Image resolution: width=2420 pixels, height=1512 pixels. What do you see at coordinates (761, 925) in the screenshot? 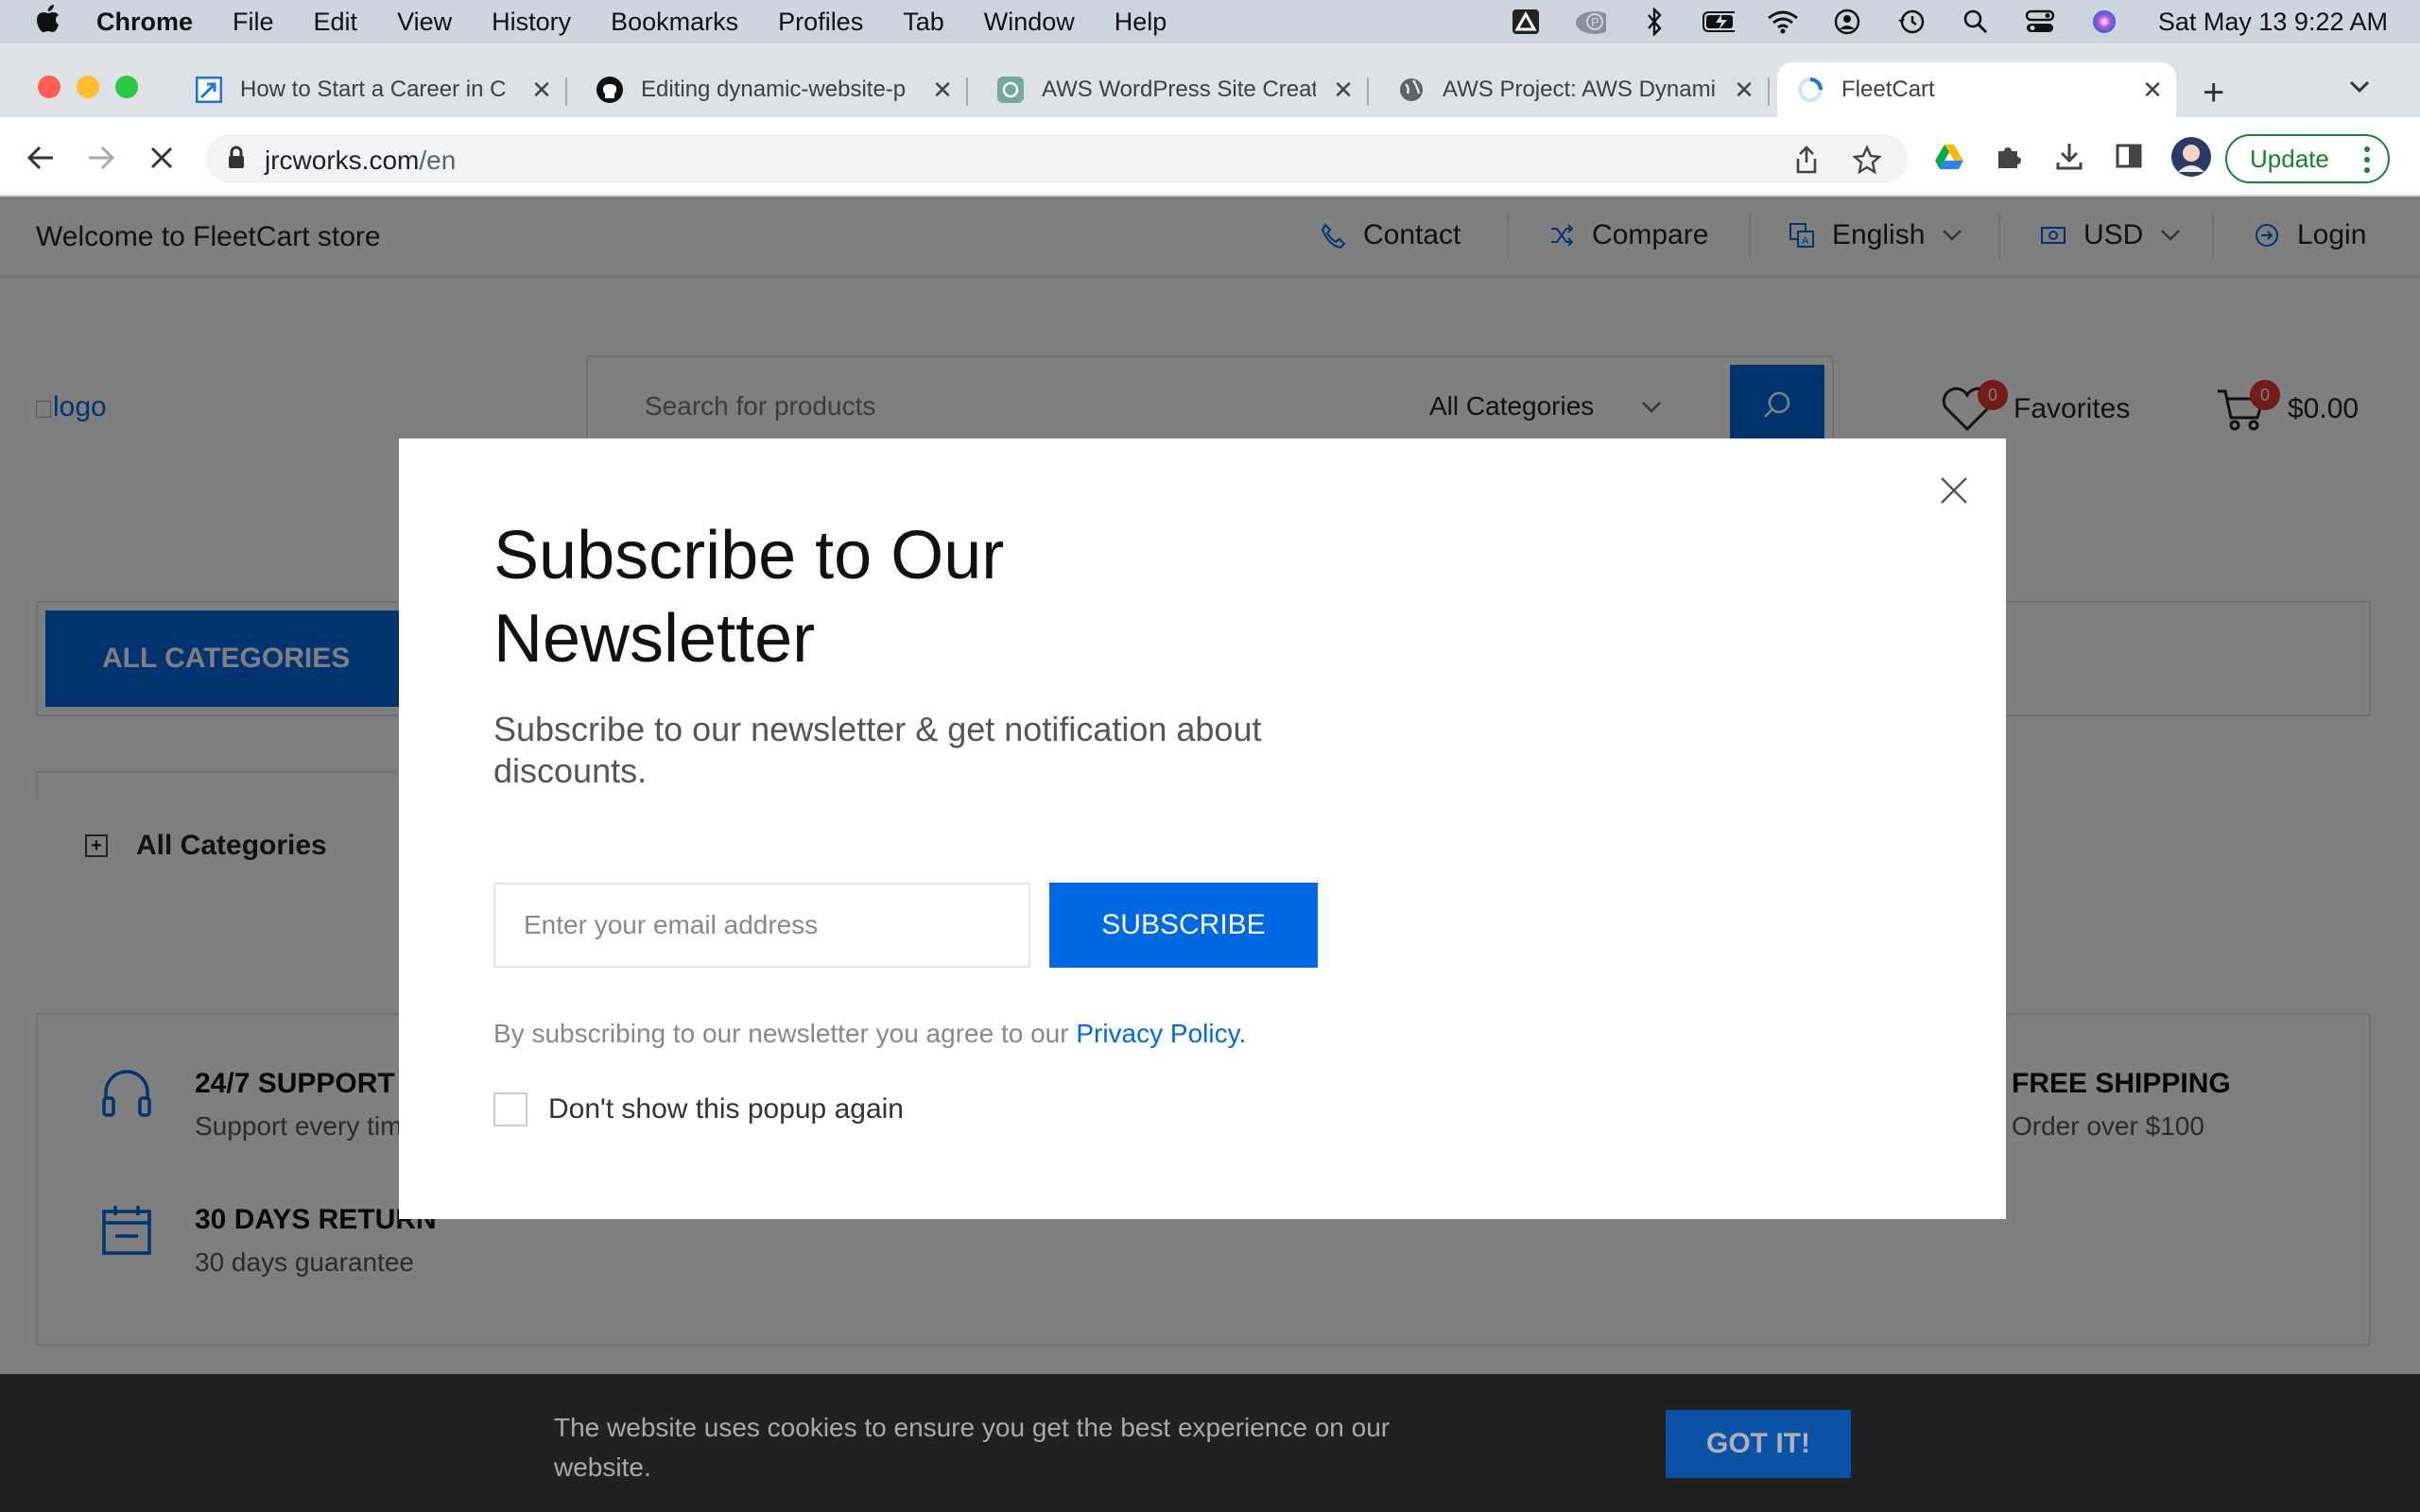
I see `email-field` at bounding box center [761, 925].